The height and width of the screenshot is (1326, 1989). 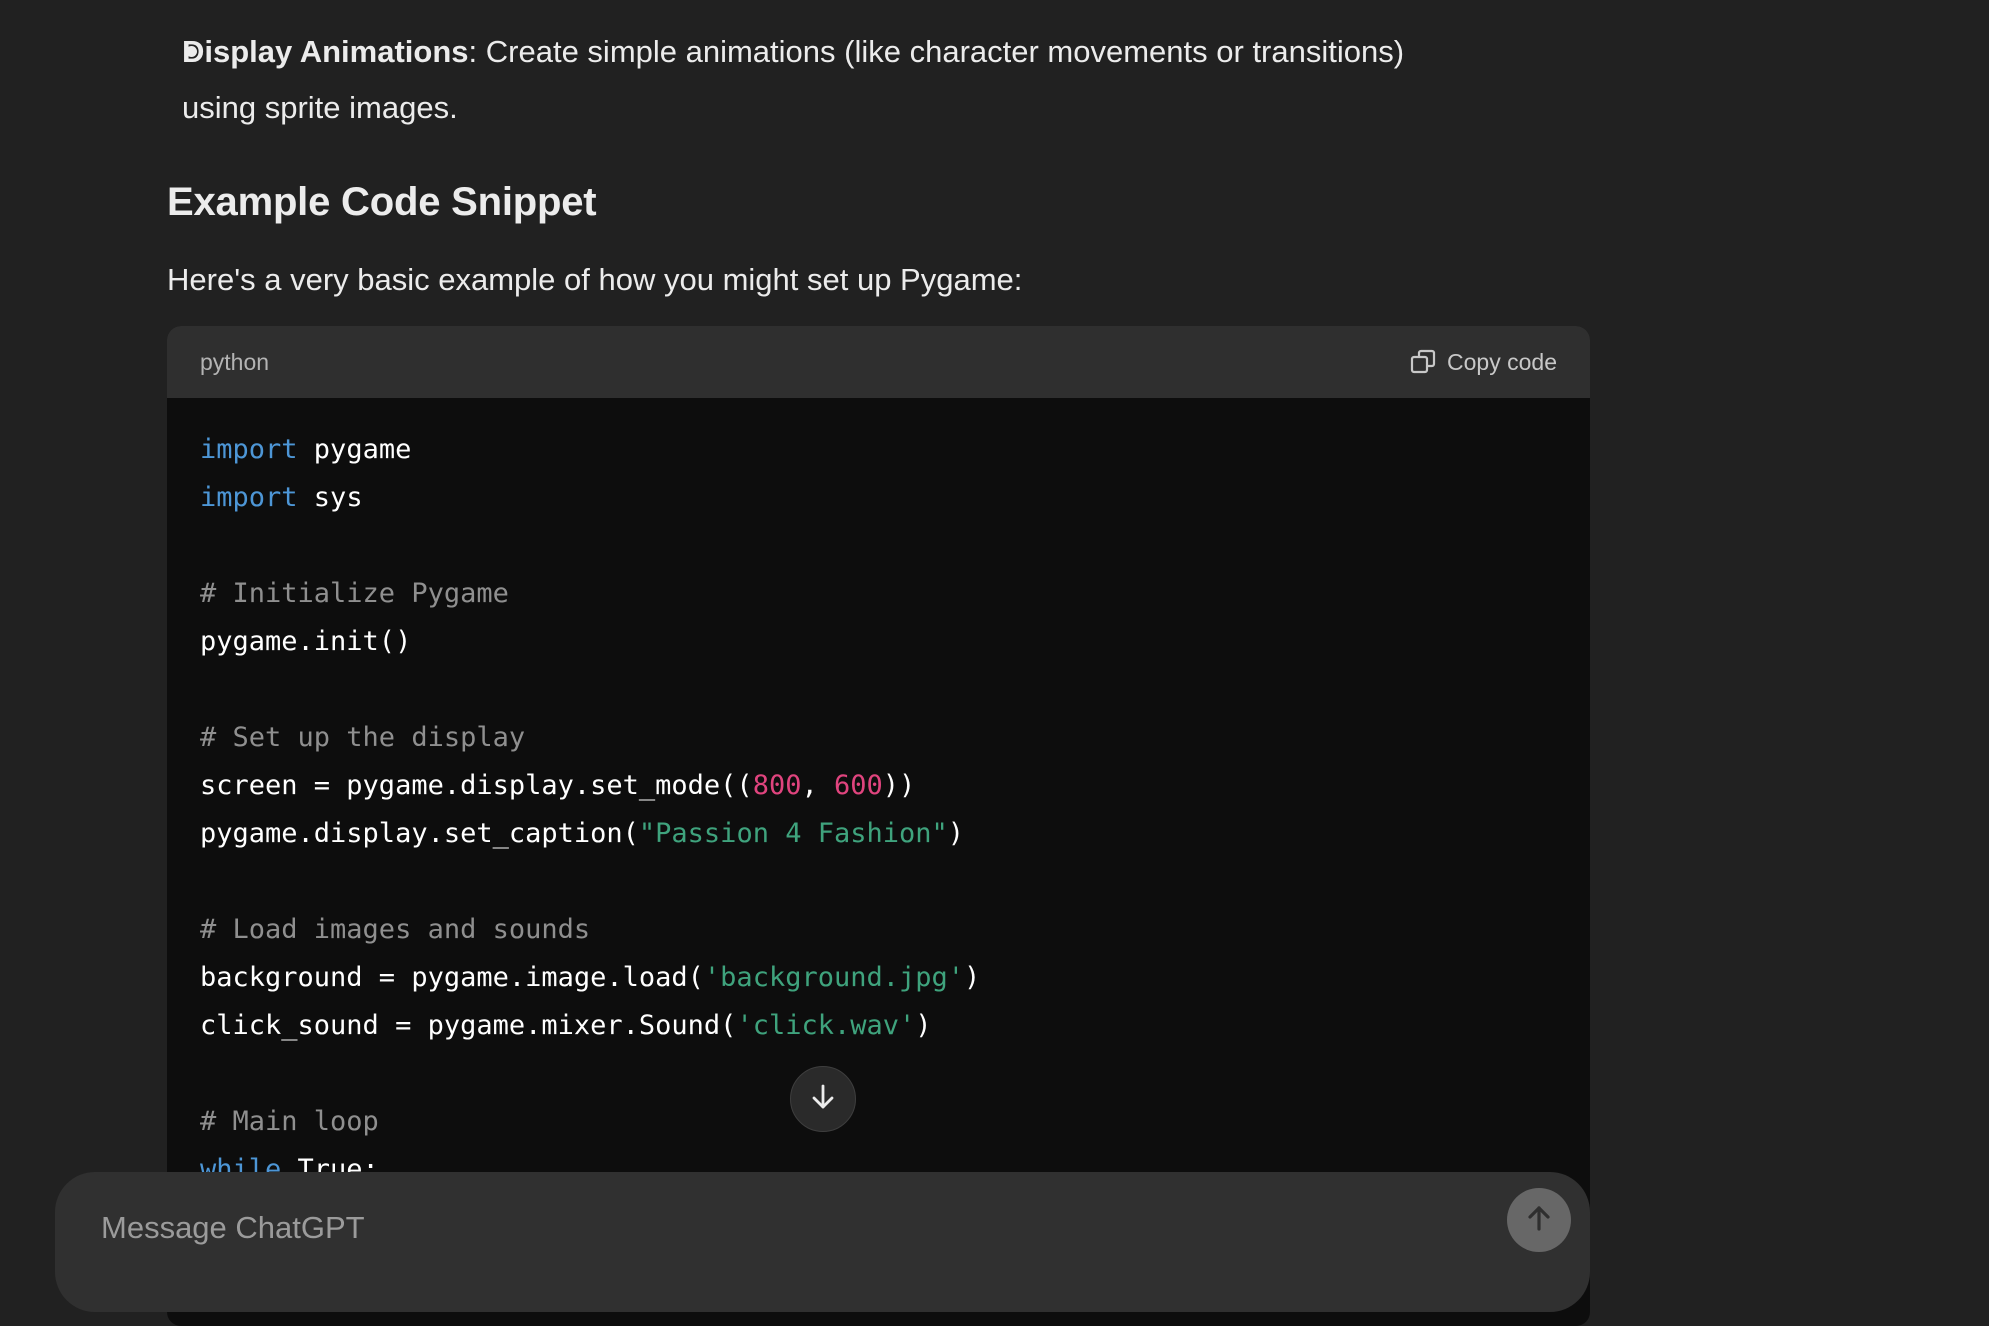 What do you see at coordinates (476, 785) in the screenshot?
I see `code-text: screen = pygame.display.set_mode((` at bounding box center [476, 785].